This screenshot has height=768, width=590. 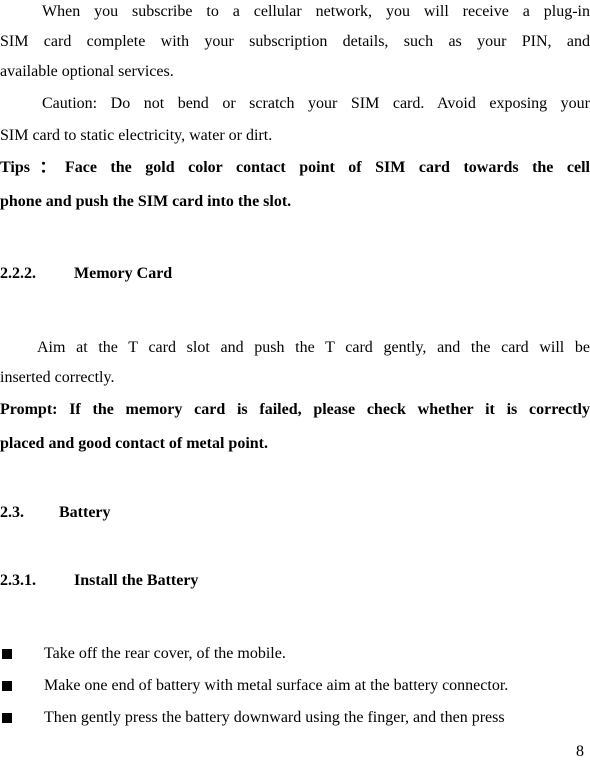 I want to click on memory-body-line-2: inserted correctly., so click(x=57, y=377).